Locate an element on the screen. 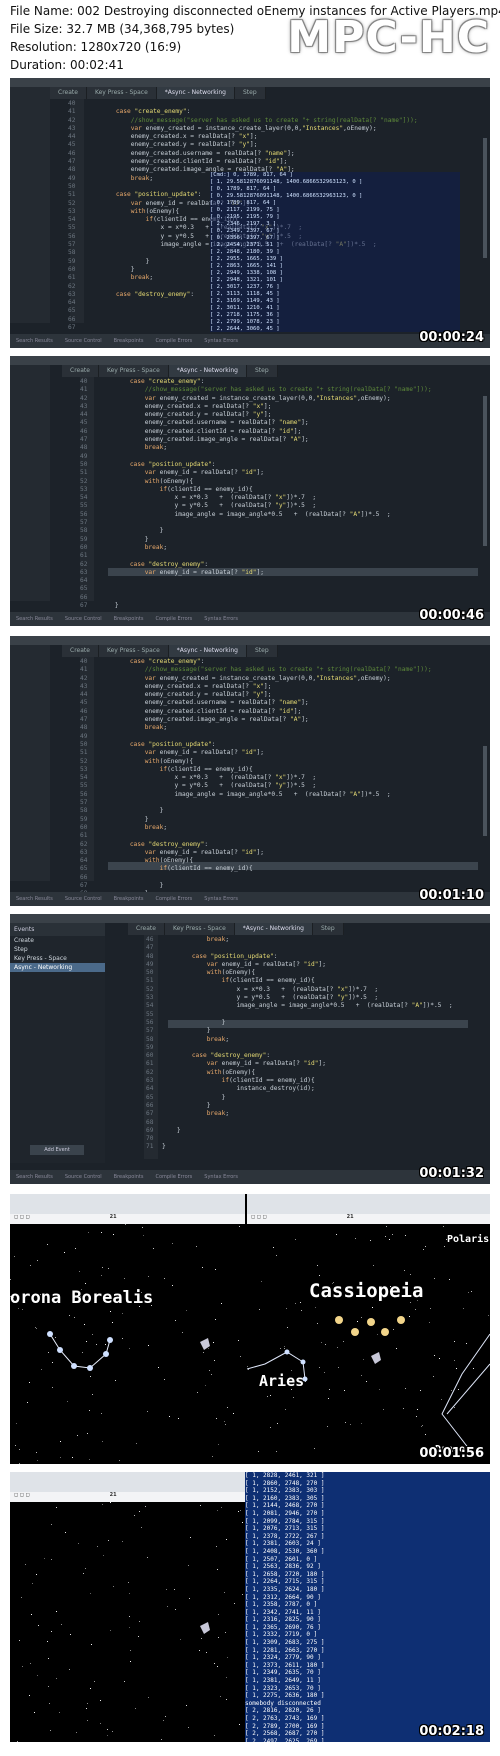 The width and height of the screenshot is (500, 1756). event-create: Create is located at coordinates (57, 940).